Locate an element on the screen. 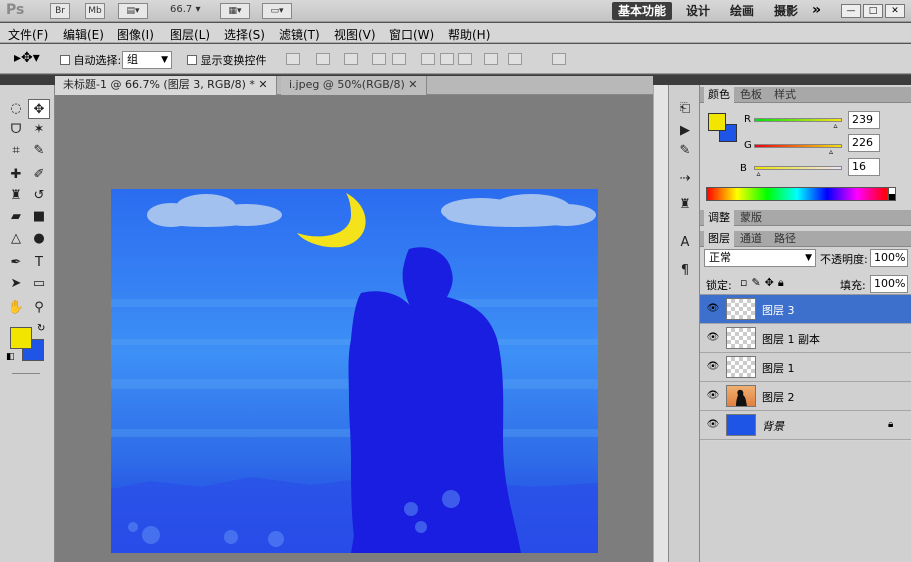 Image resolution: width=911 pixels, height=562 pixels. lasso-tool-icon: ᗜ is located at coordinates (16, 130).